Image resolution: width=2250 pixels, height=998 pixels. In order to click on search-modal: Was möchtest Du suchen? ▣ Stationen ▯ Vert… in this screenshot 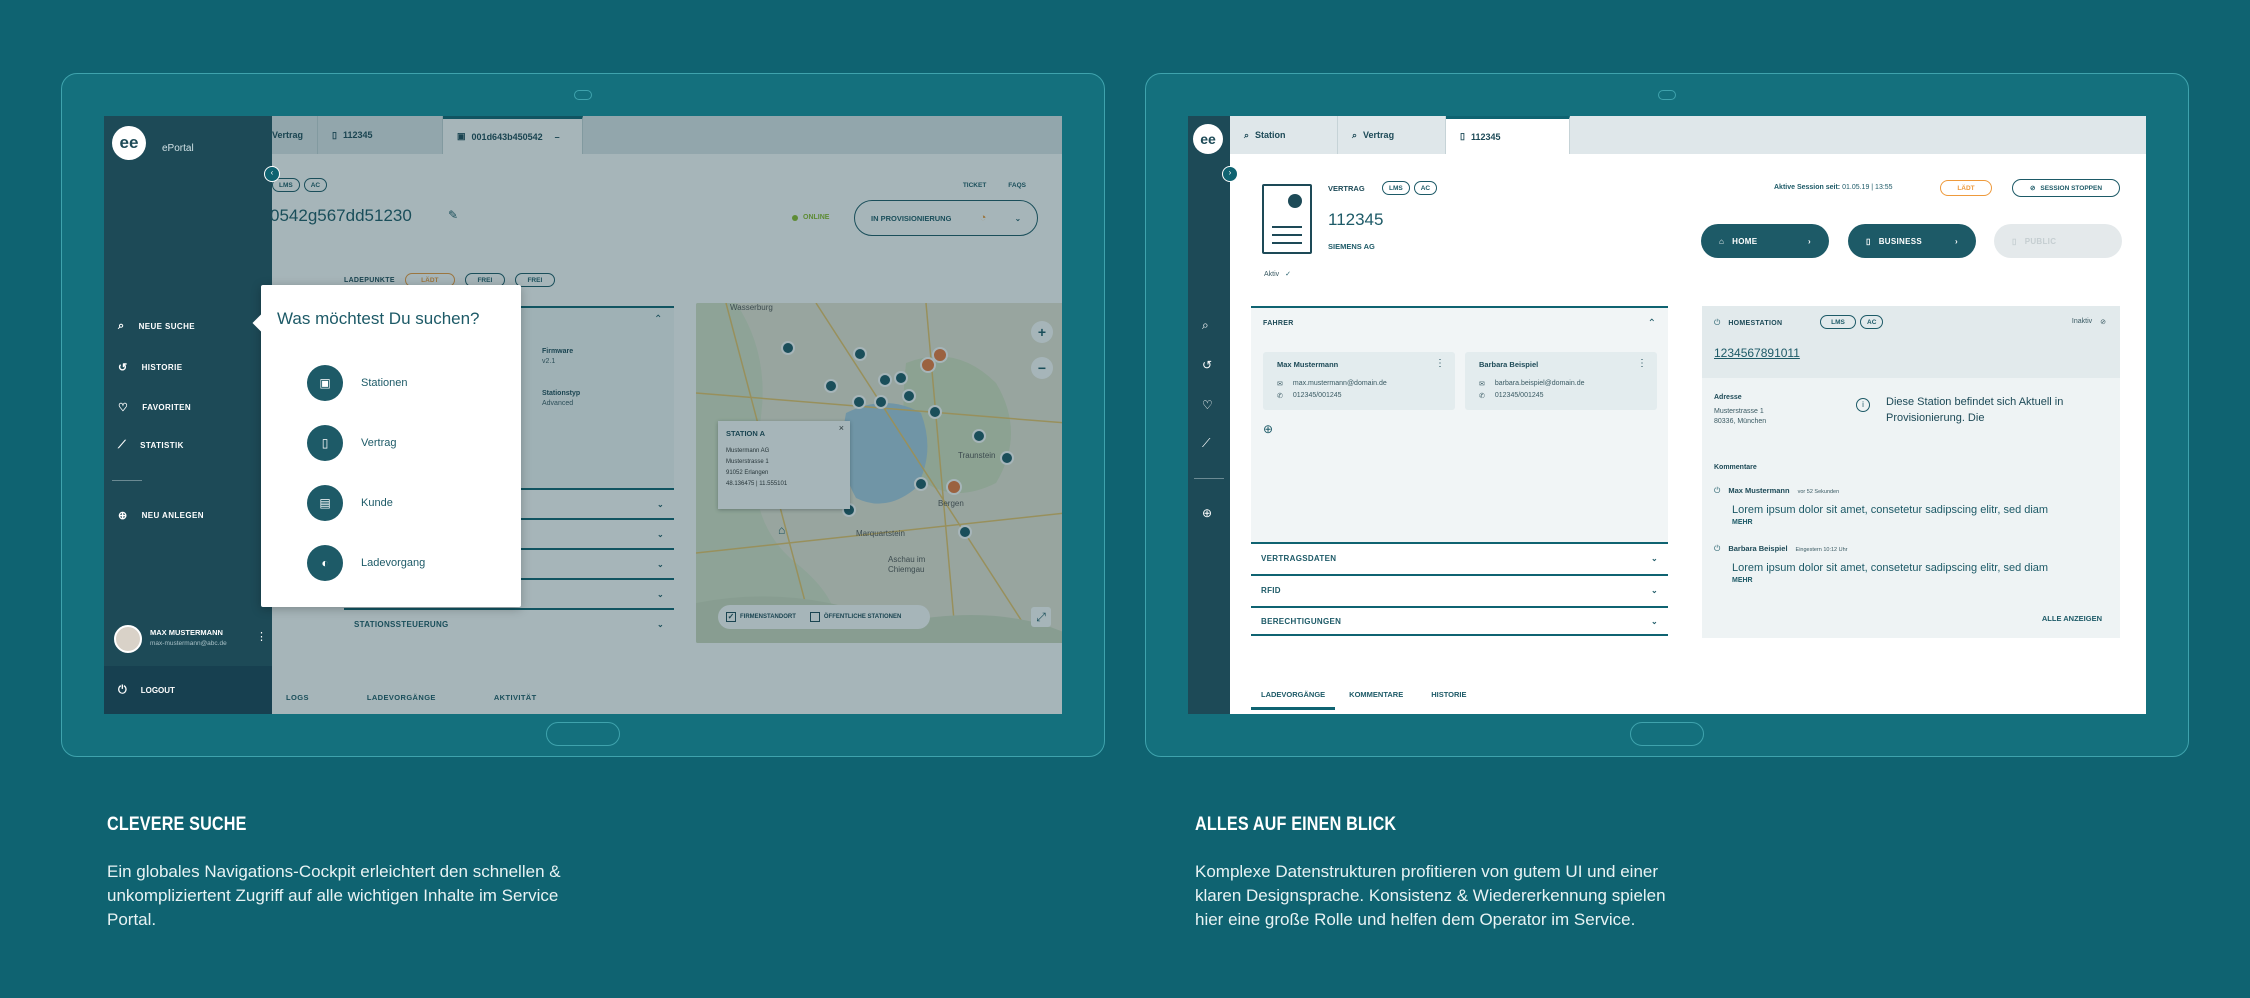, I will do `click(386, 446)`.